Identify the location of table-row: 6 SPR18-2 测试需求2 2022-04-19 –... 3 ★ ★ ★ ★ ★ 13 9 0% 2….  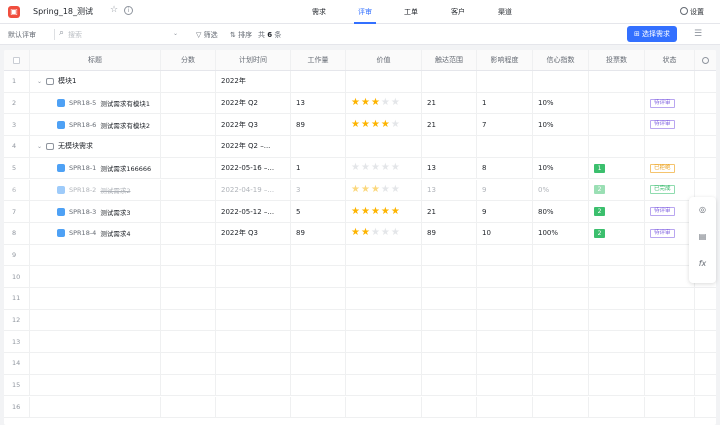
(360, 190).